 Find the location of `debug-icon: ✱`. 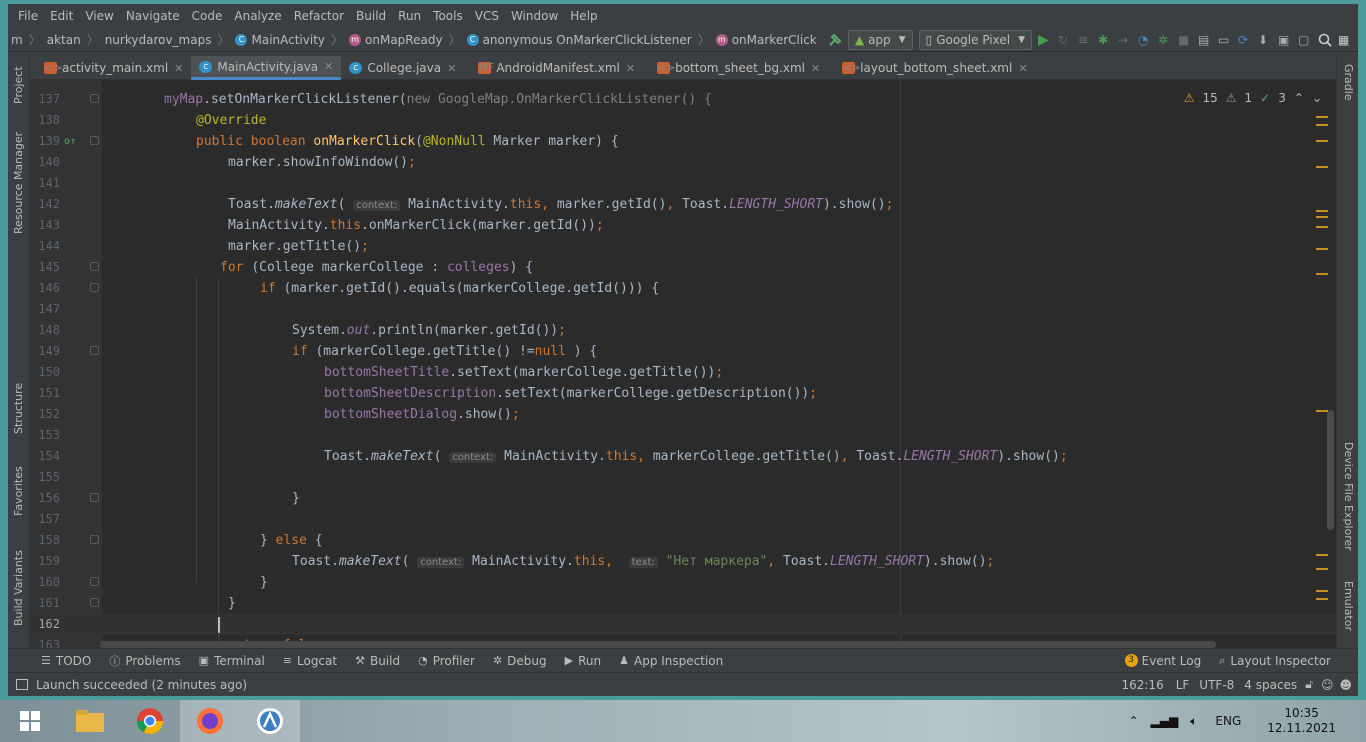

debug-icon: ✱ is located at coordinates (1105, 40).